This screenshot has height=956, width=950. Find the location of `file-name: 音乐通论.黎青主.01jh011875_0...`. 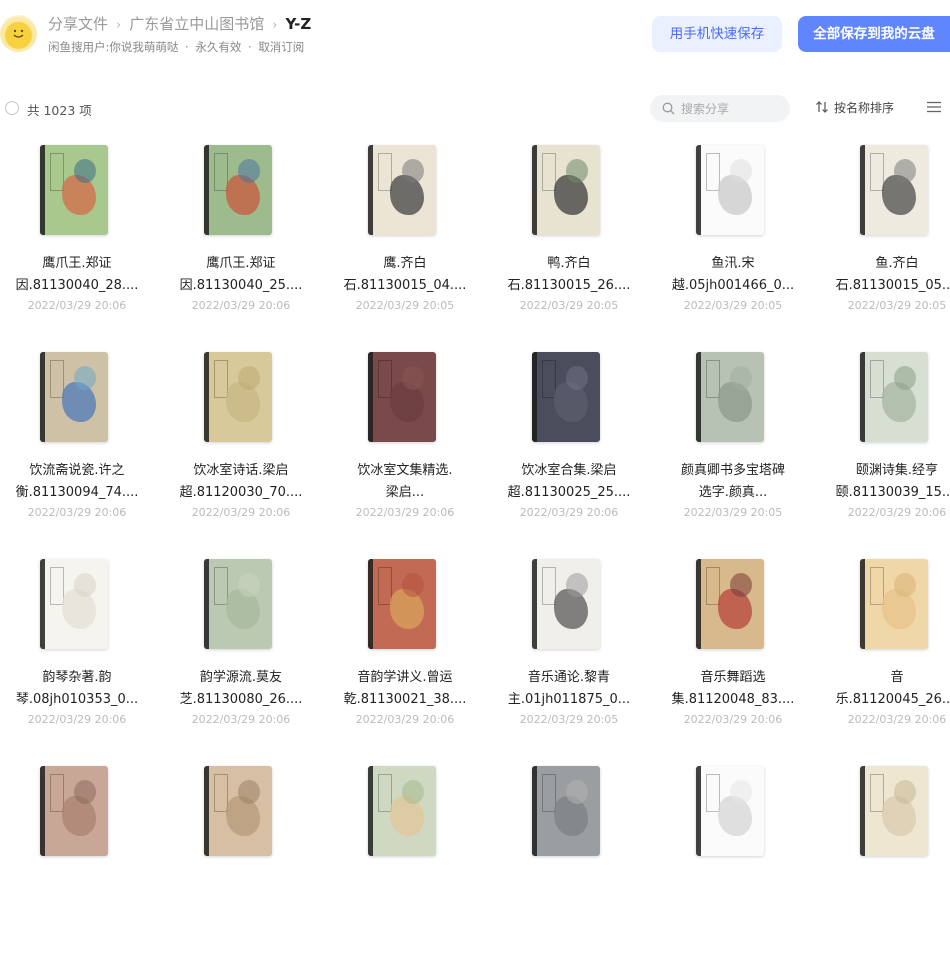

file-name: 音乐通论.黎青主.01jh011875_0... is located at coordinates (569, 689).